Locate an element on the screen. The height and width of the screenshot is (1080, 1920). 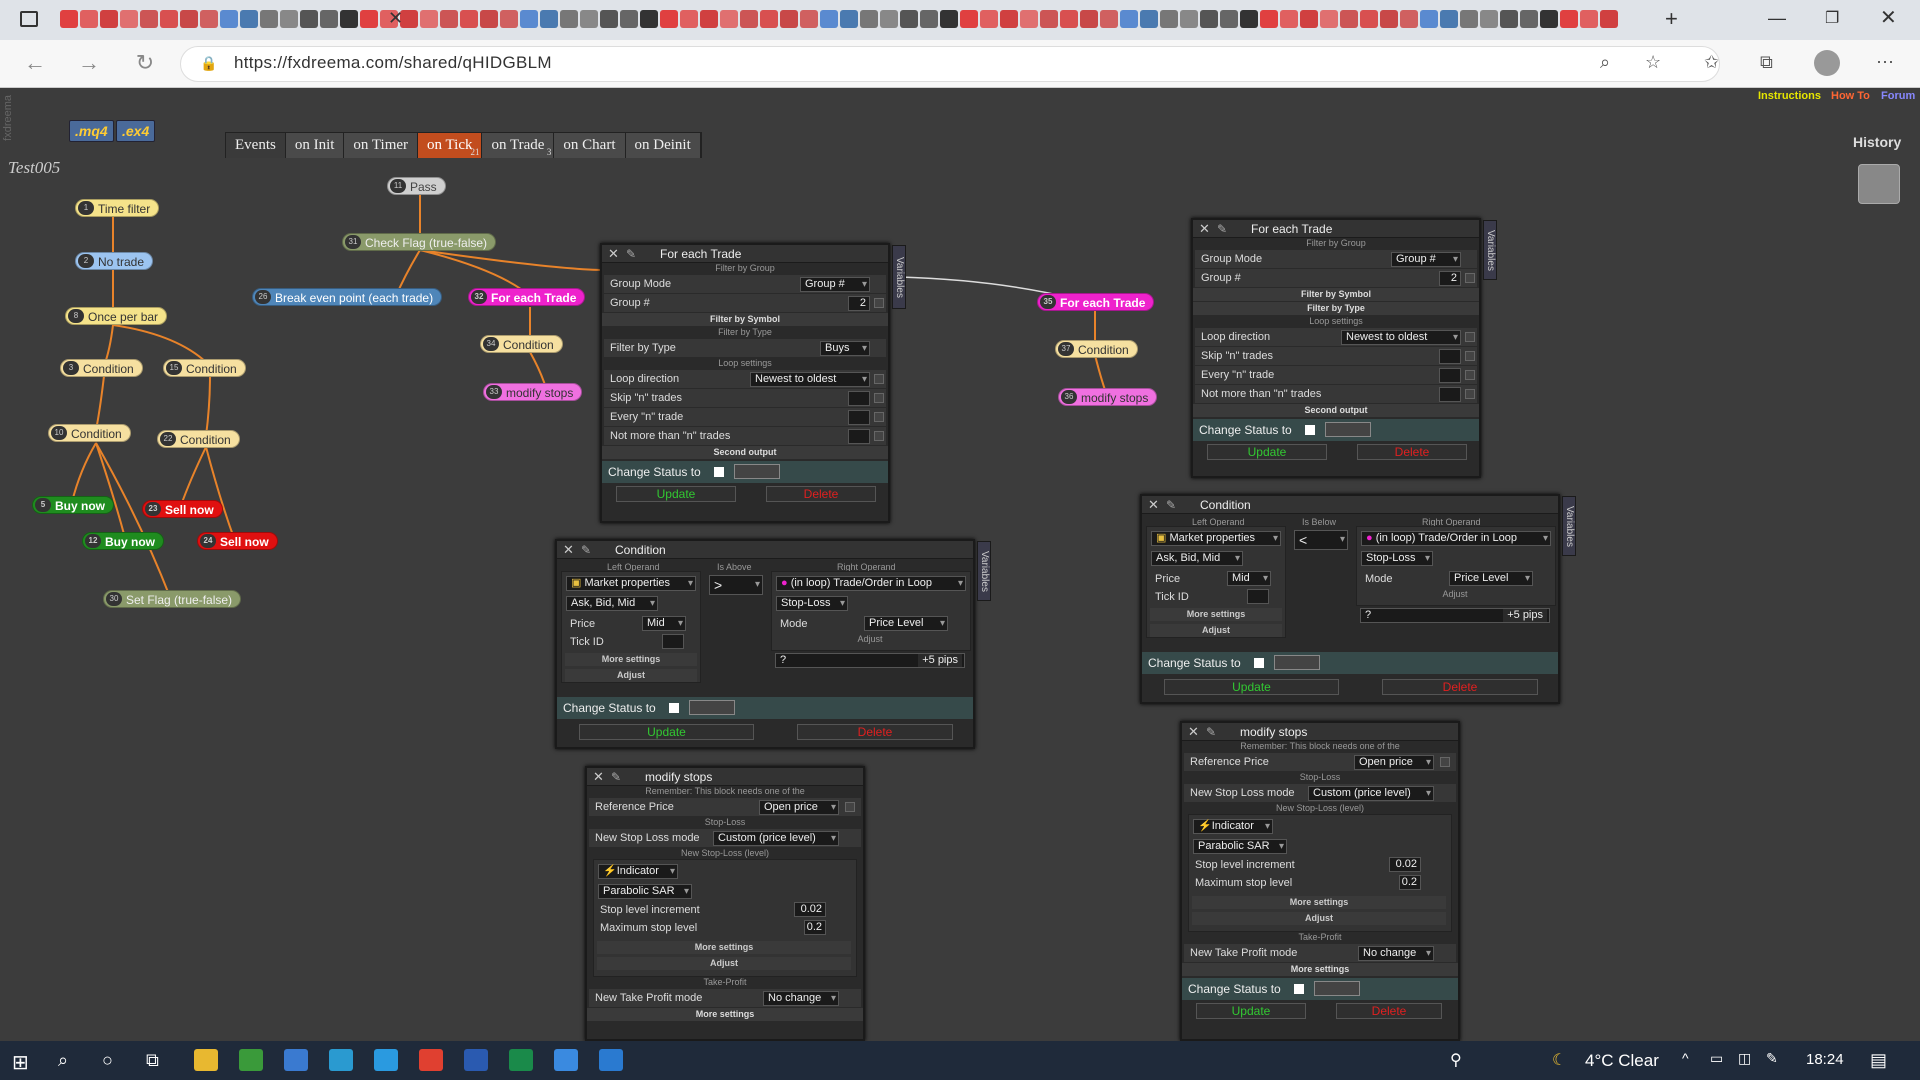
block-node: 34 Condition is located at coordinates (521, 344).